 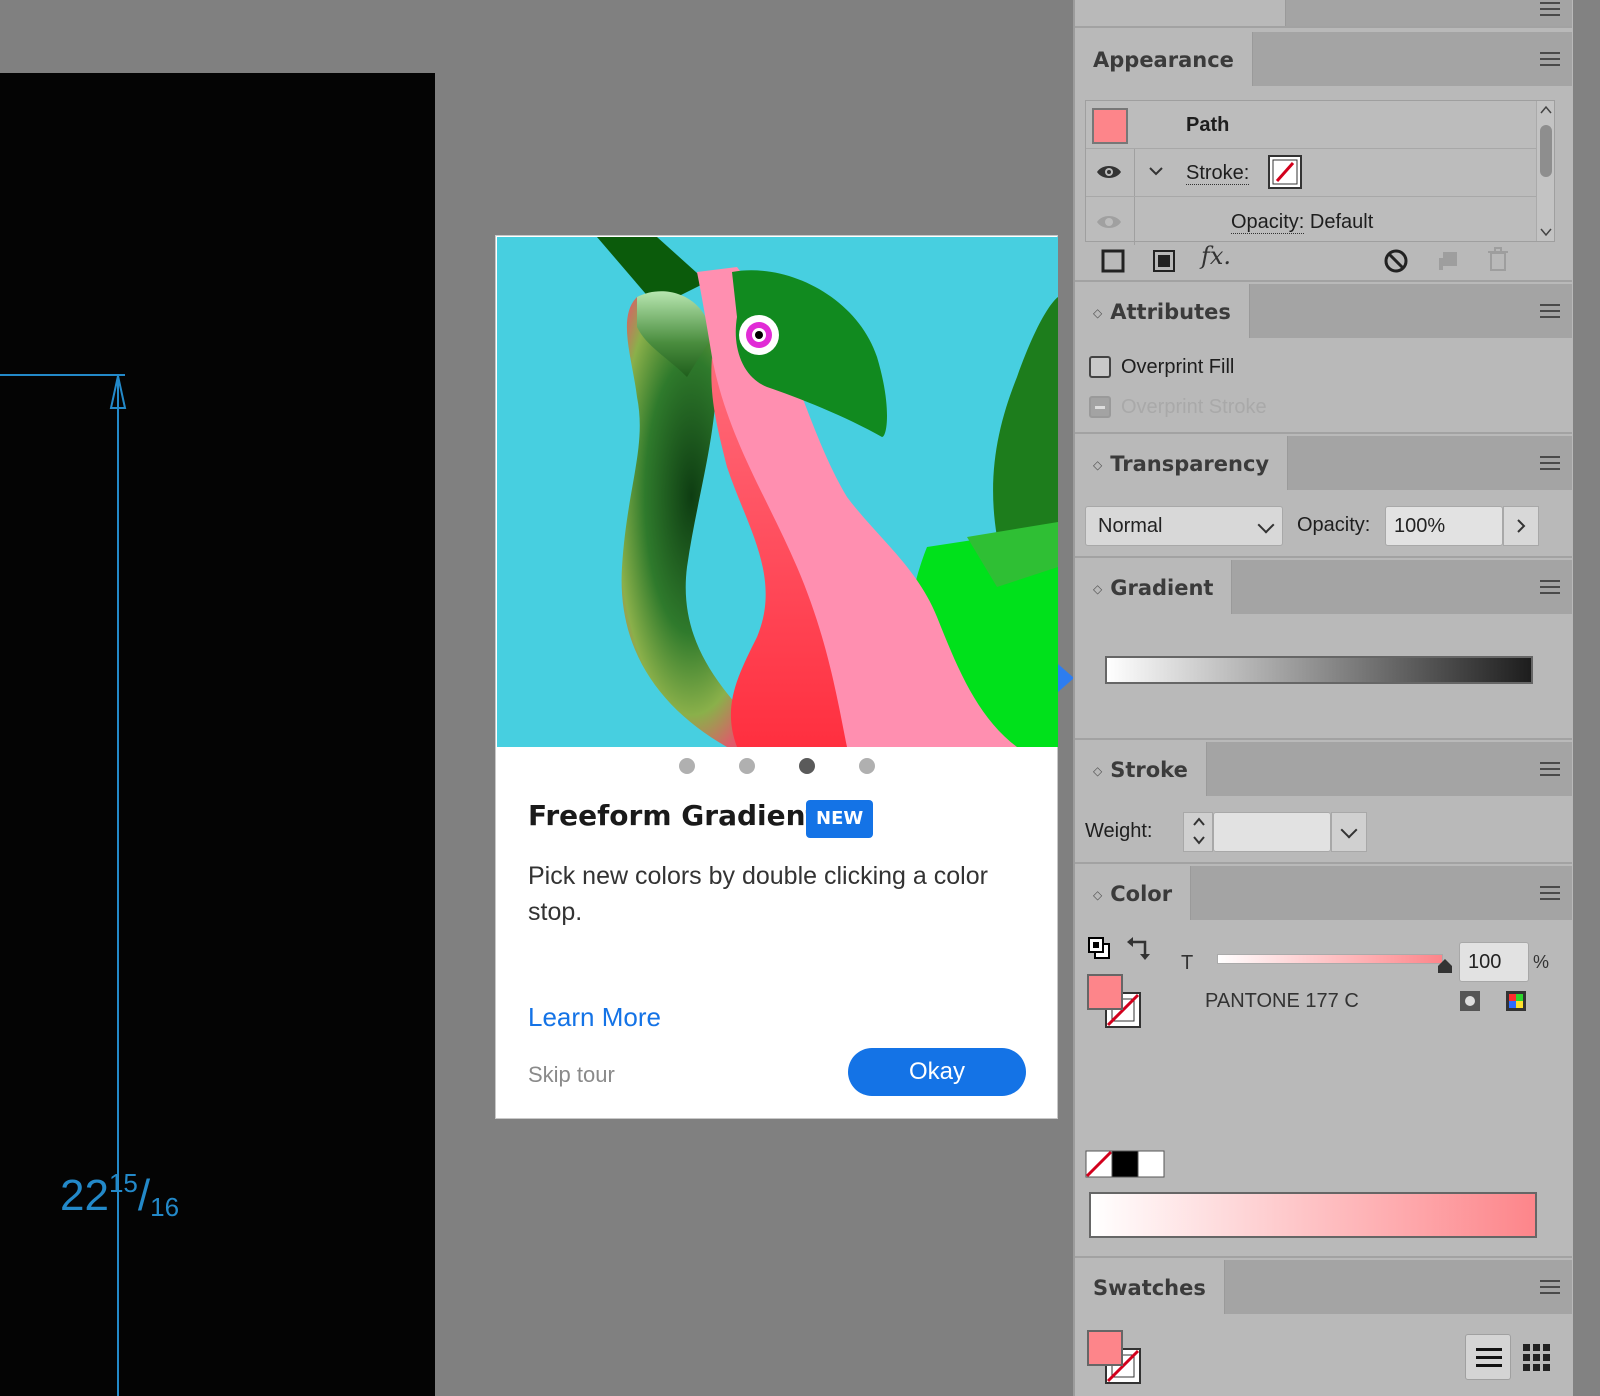 I want to click on weight-label: Weight:, so click(x=1119, y=831).